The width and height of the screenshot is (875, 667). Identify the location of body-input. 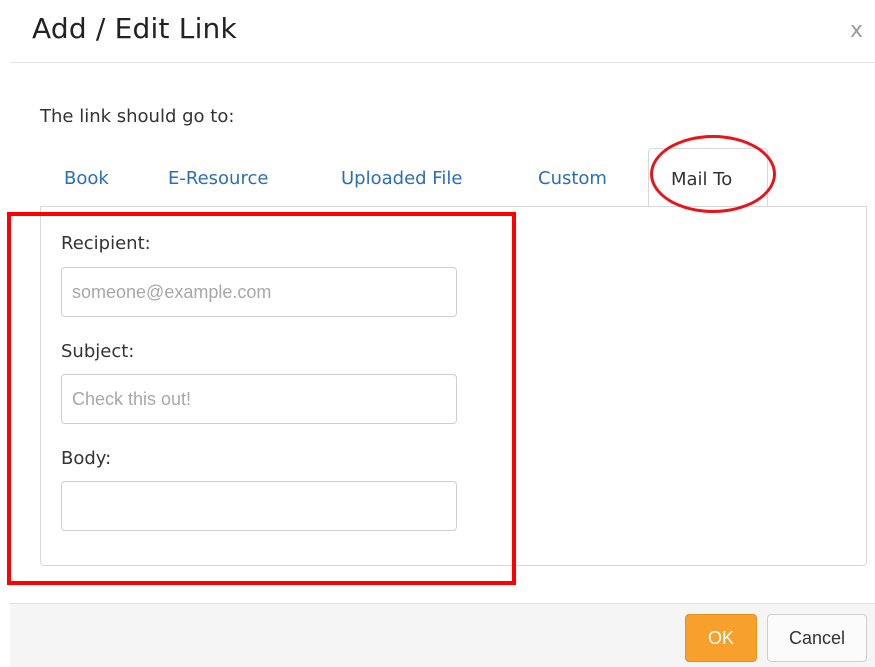
(259, 506).